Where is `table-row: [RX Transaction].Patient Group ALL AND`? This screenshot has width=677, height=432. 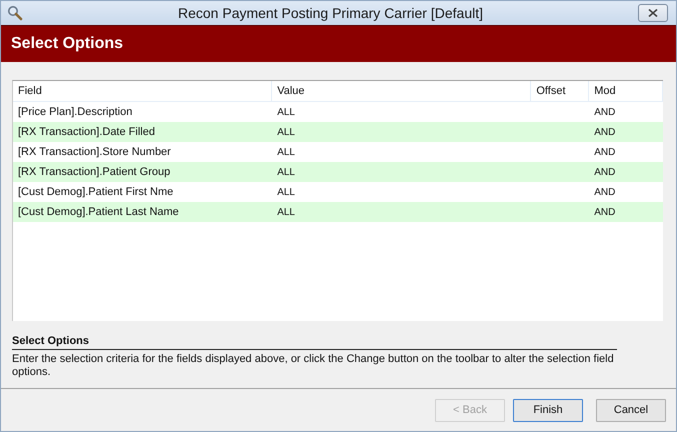
table-row: [RX Transaction].Patient Group ALL AND is located at coordinates (338, 172).